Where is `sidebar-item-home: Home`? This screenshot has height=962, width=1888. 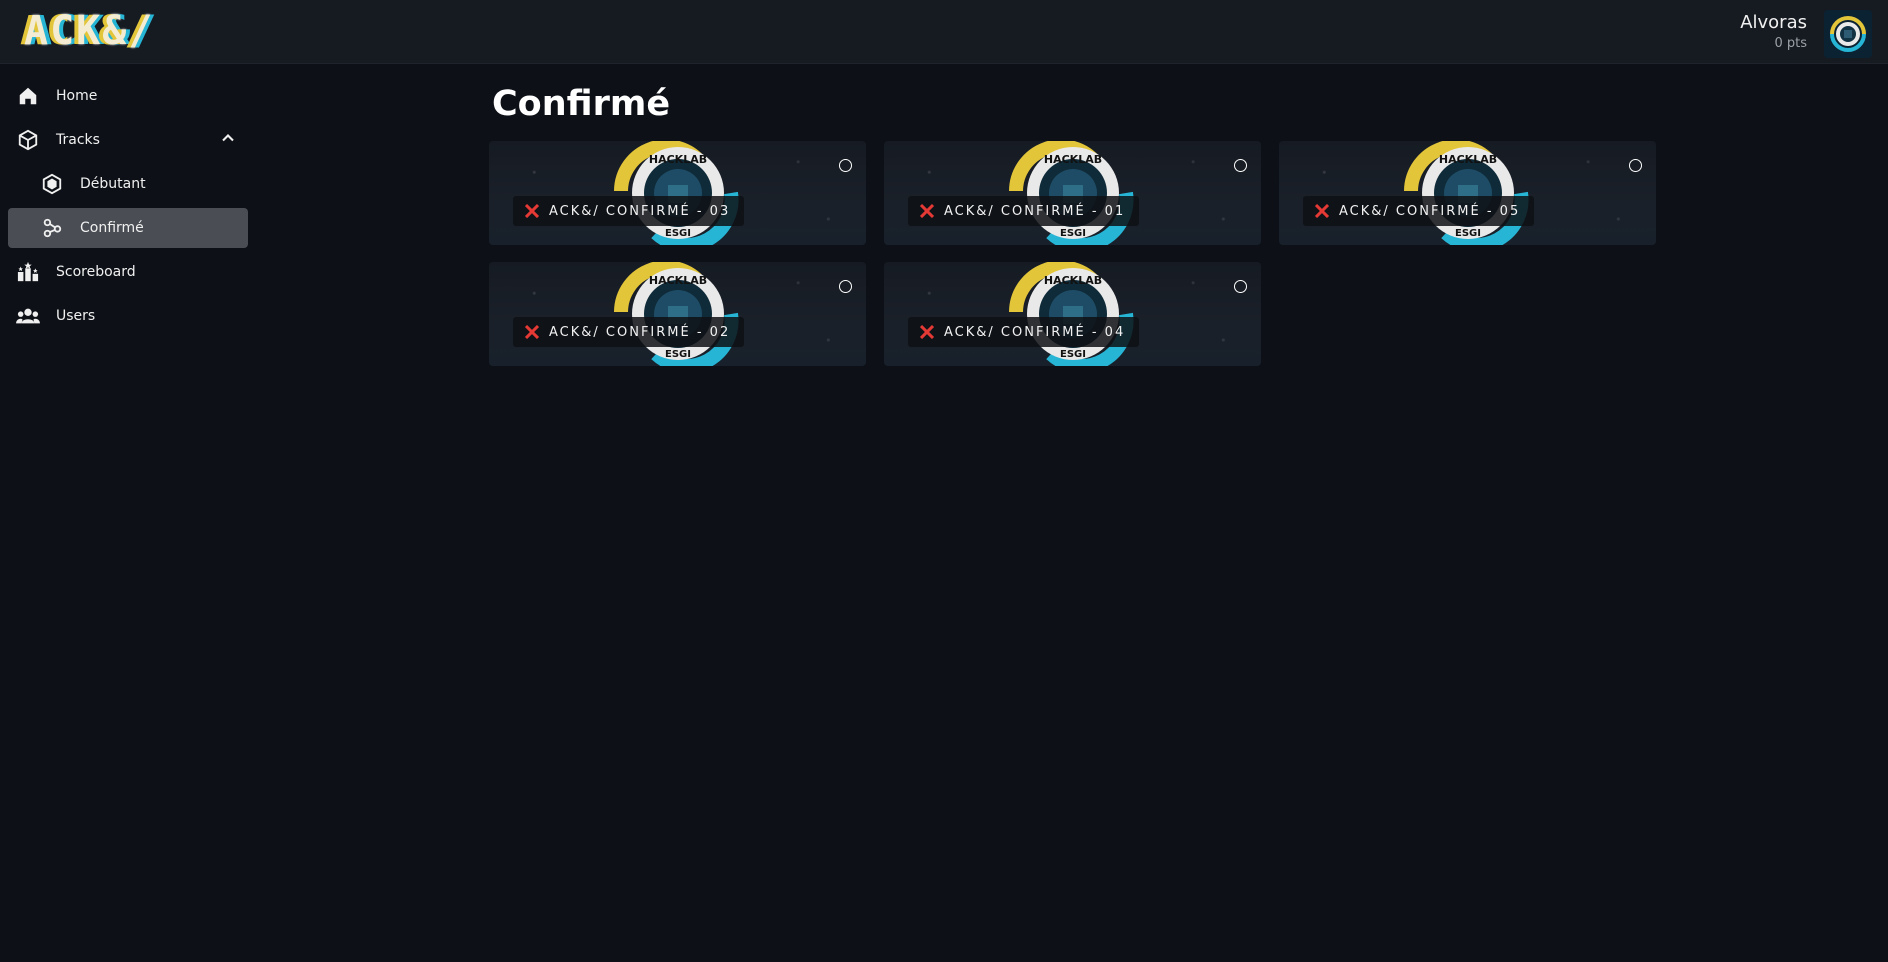 sidebar-item-home: Home is located at coordinates (128, 96).